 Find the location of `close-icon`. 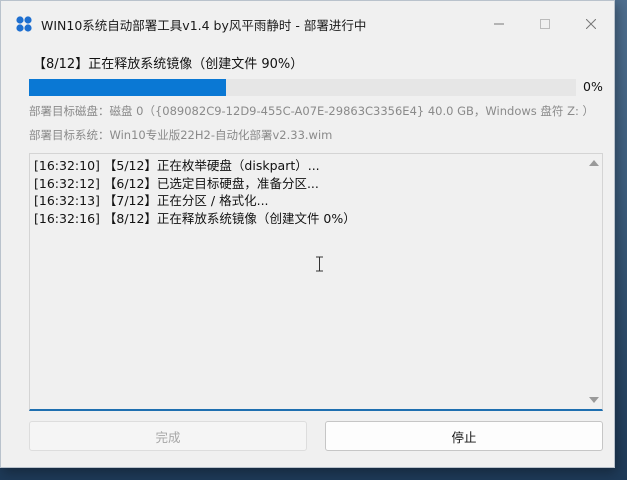

close-icon is located at coordinates (591, 24).